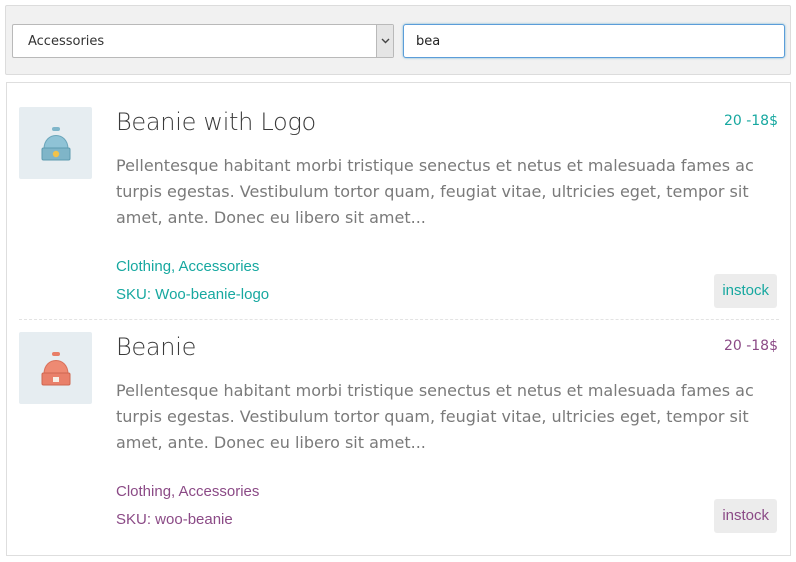  I want to click on product-sku: SKU: Woo-beanie-logo, so click(193, 294).